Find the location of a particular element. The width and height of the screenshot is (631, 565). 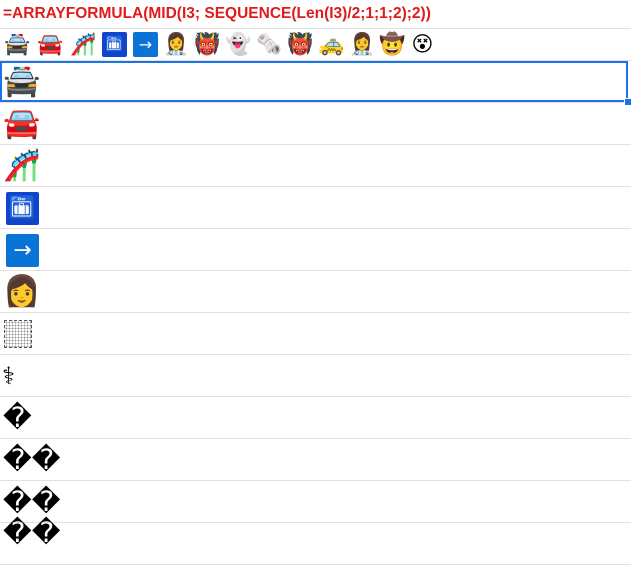

cell-row-1: 🚔 is located at coordinates (315, 82).